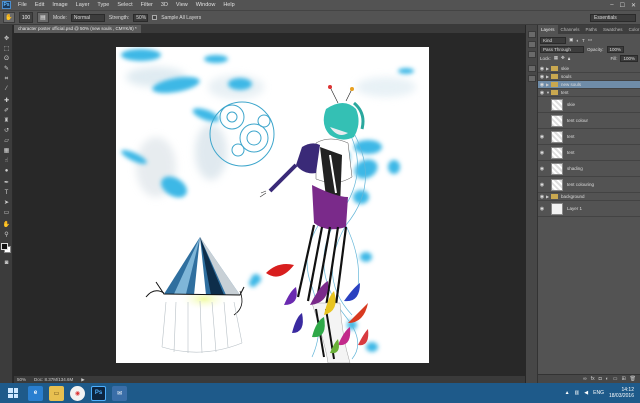 The image size is (640, 403). What do you see at coordinates (9, 17) in the screenshot?
I see `smudge-tool-preset-icon: ✋` at bounding box center [9, 17].